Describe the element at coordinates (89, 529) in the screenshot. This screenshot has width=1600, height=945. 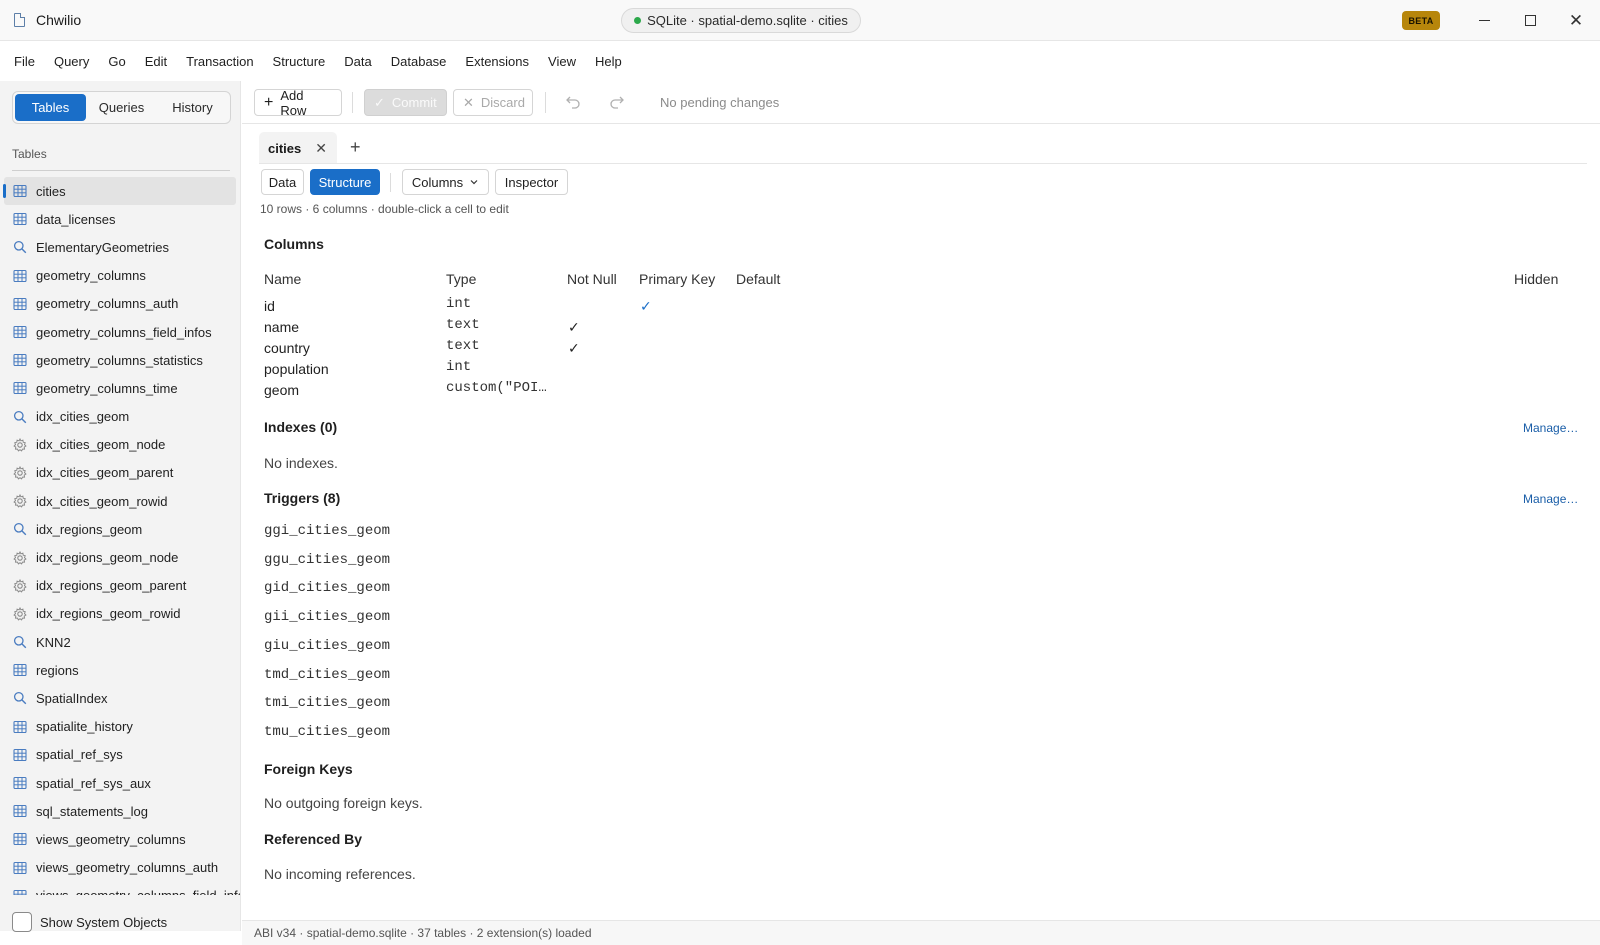
I see `sidebar-item-label: idx_regions_geom` at that location.